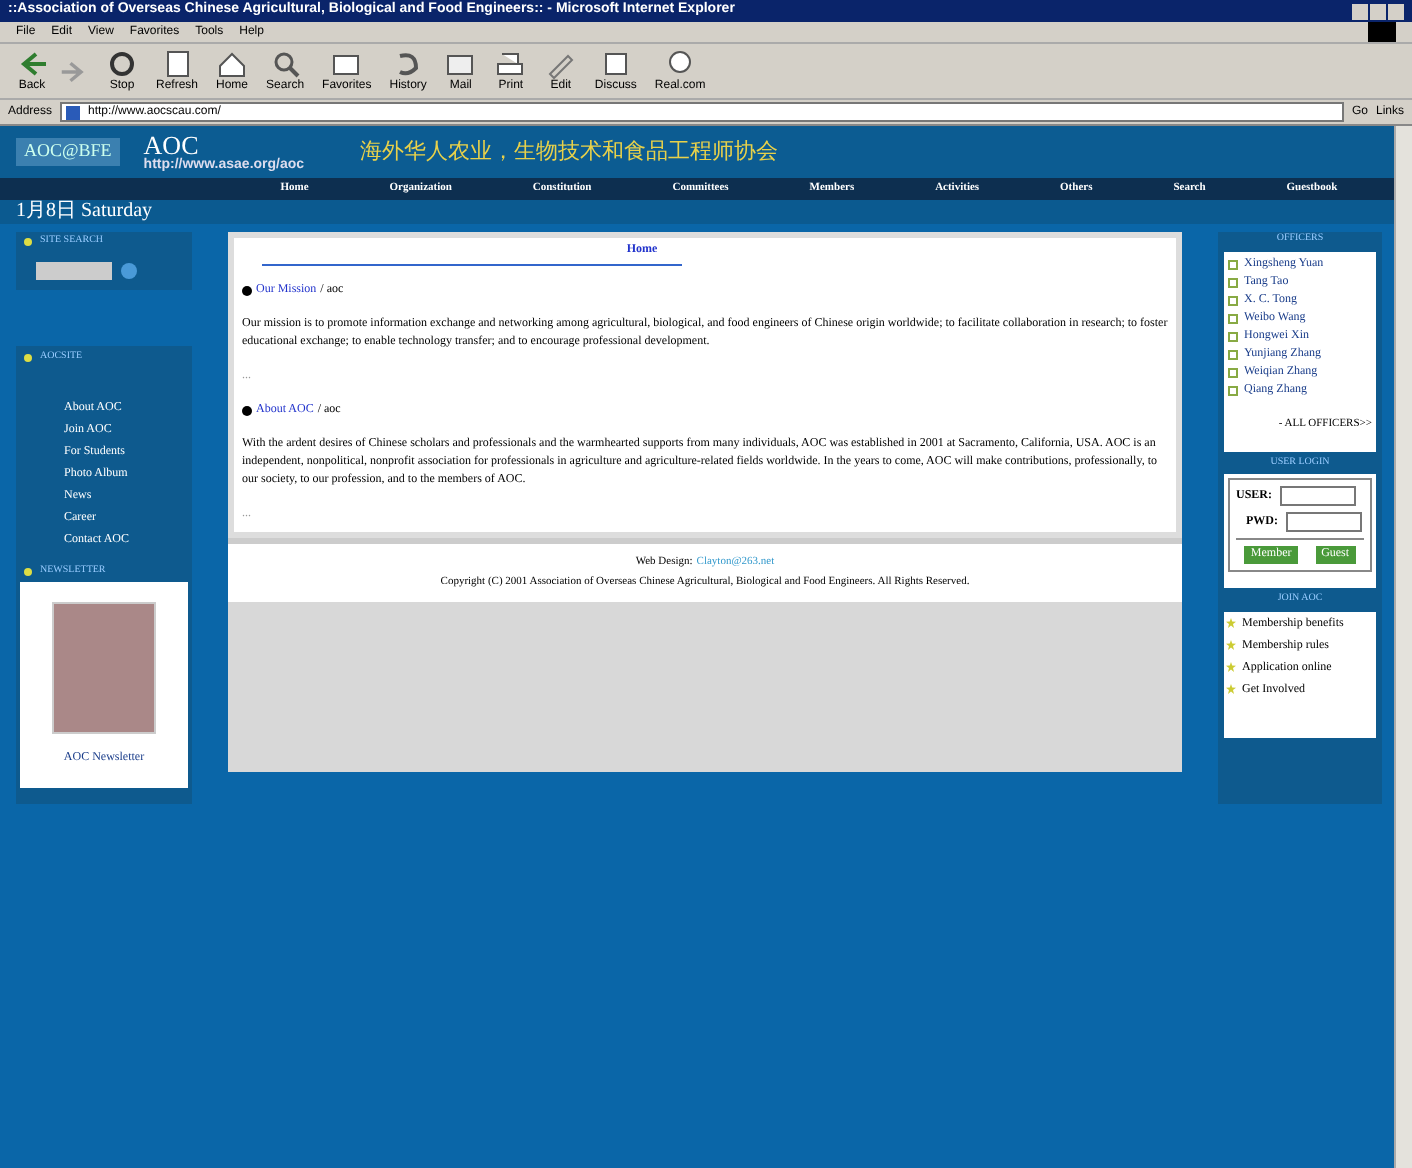  Describe the element at coordinates (104, 668) in the screenshot. I see `newsletter-image` at that location.